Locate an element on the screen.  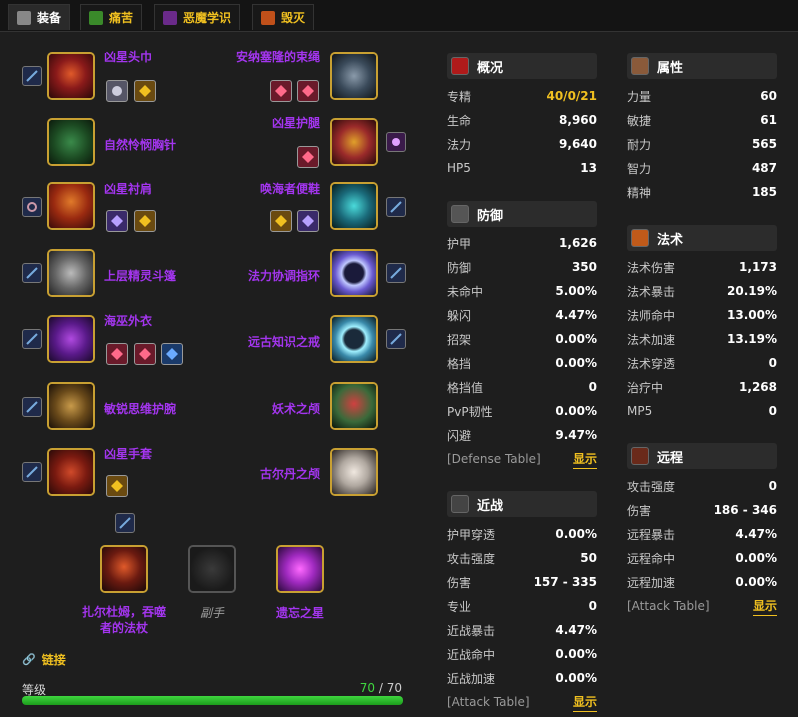
level-bar is located at coordinates (212, 700).